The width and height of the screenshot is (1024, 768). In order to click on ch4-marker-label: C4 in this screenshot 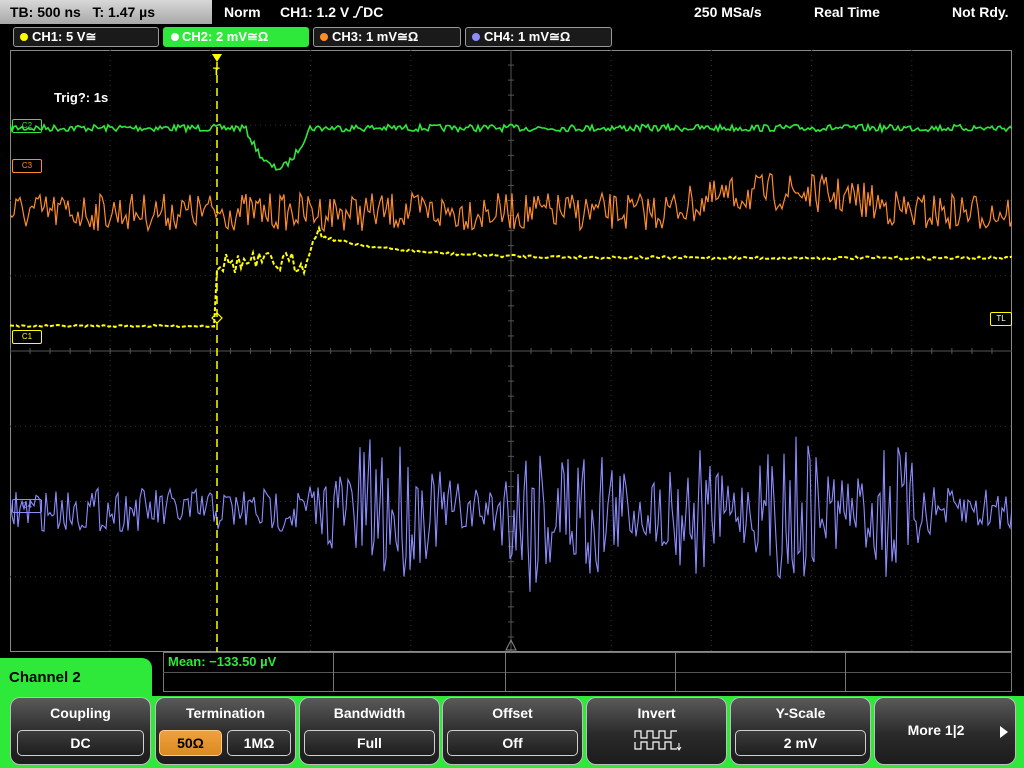, I will do `click(27, 505)`.